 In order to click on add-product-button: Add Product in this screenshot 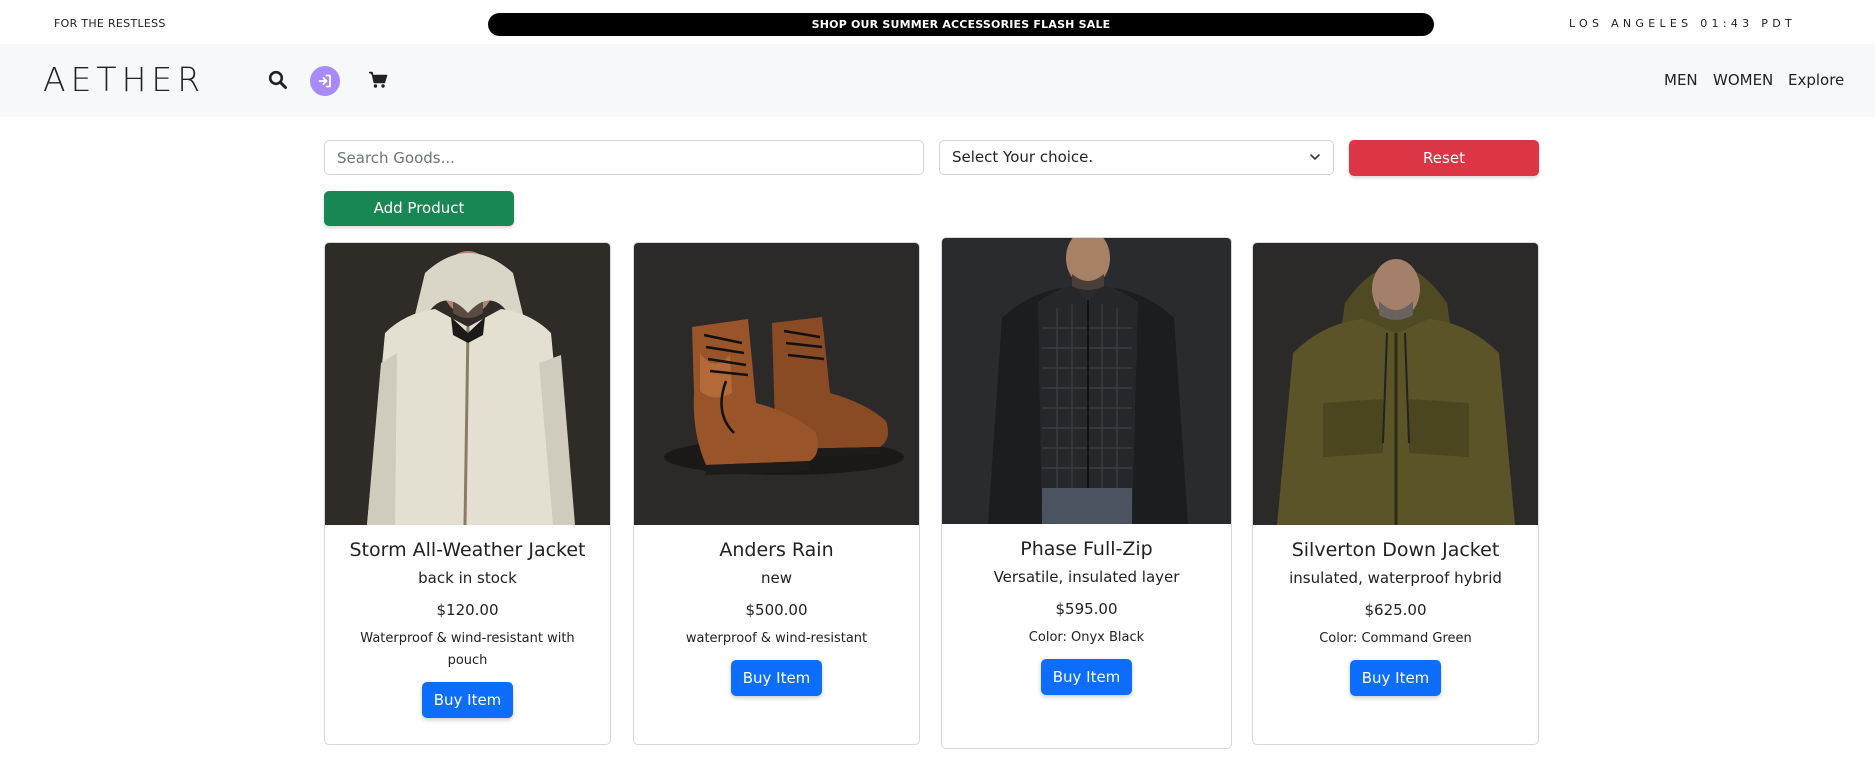, I will do `click(419, 208)`.